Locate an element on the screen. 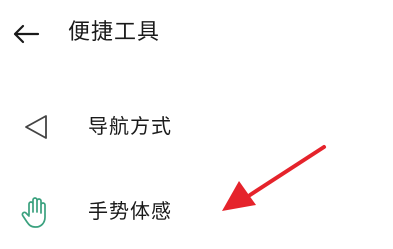 The height and width of the screenshot is (249, 393). back-arrow-icon is located at coordinates (26, 34).